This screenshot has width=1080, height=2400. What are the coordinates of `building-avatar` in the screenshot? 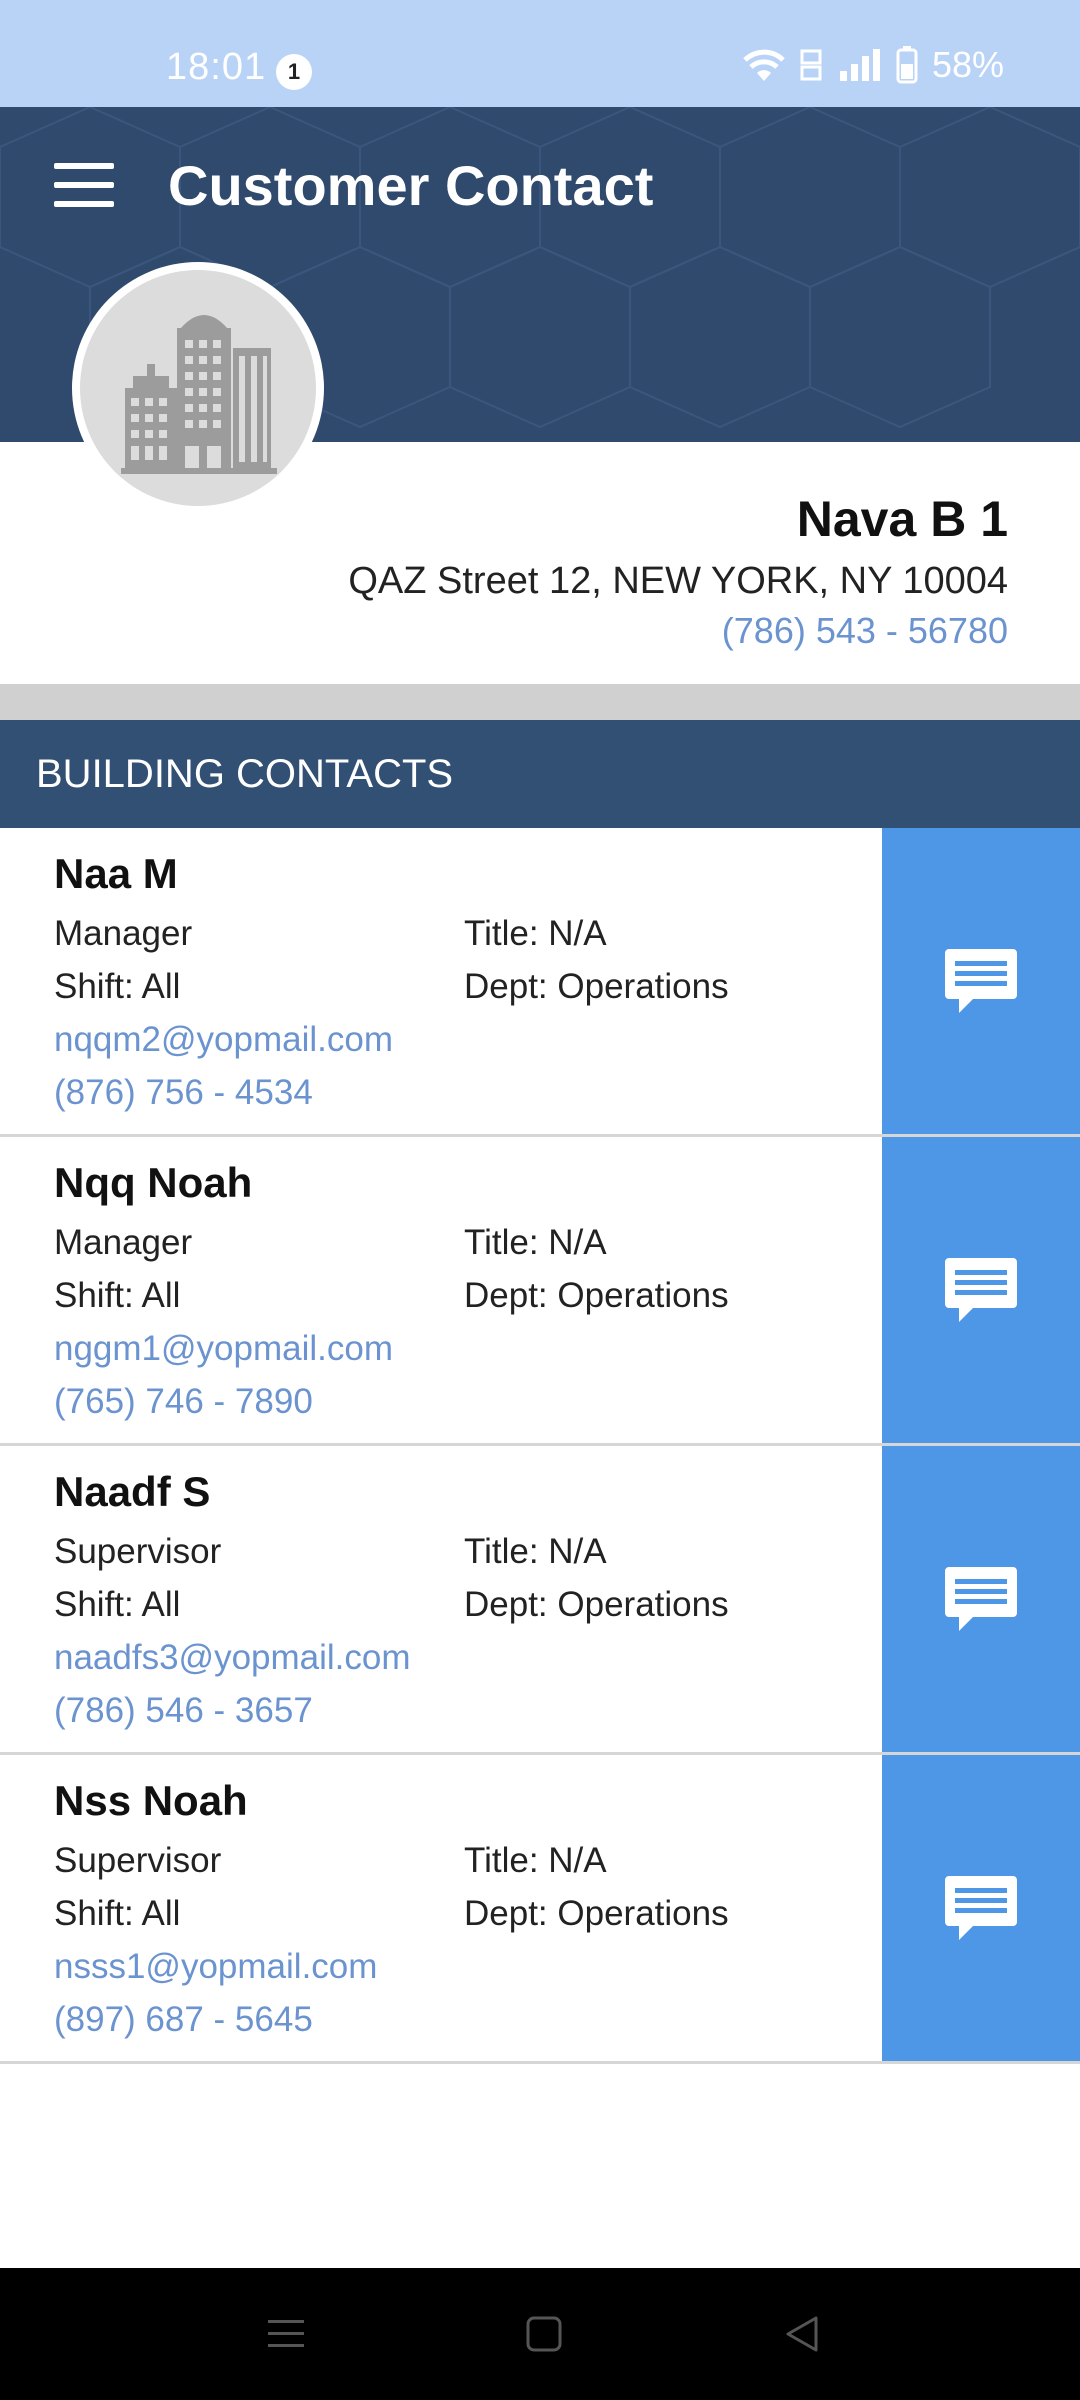 It's located at (198, 388).